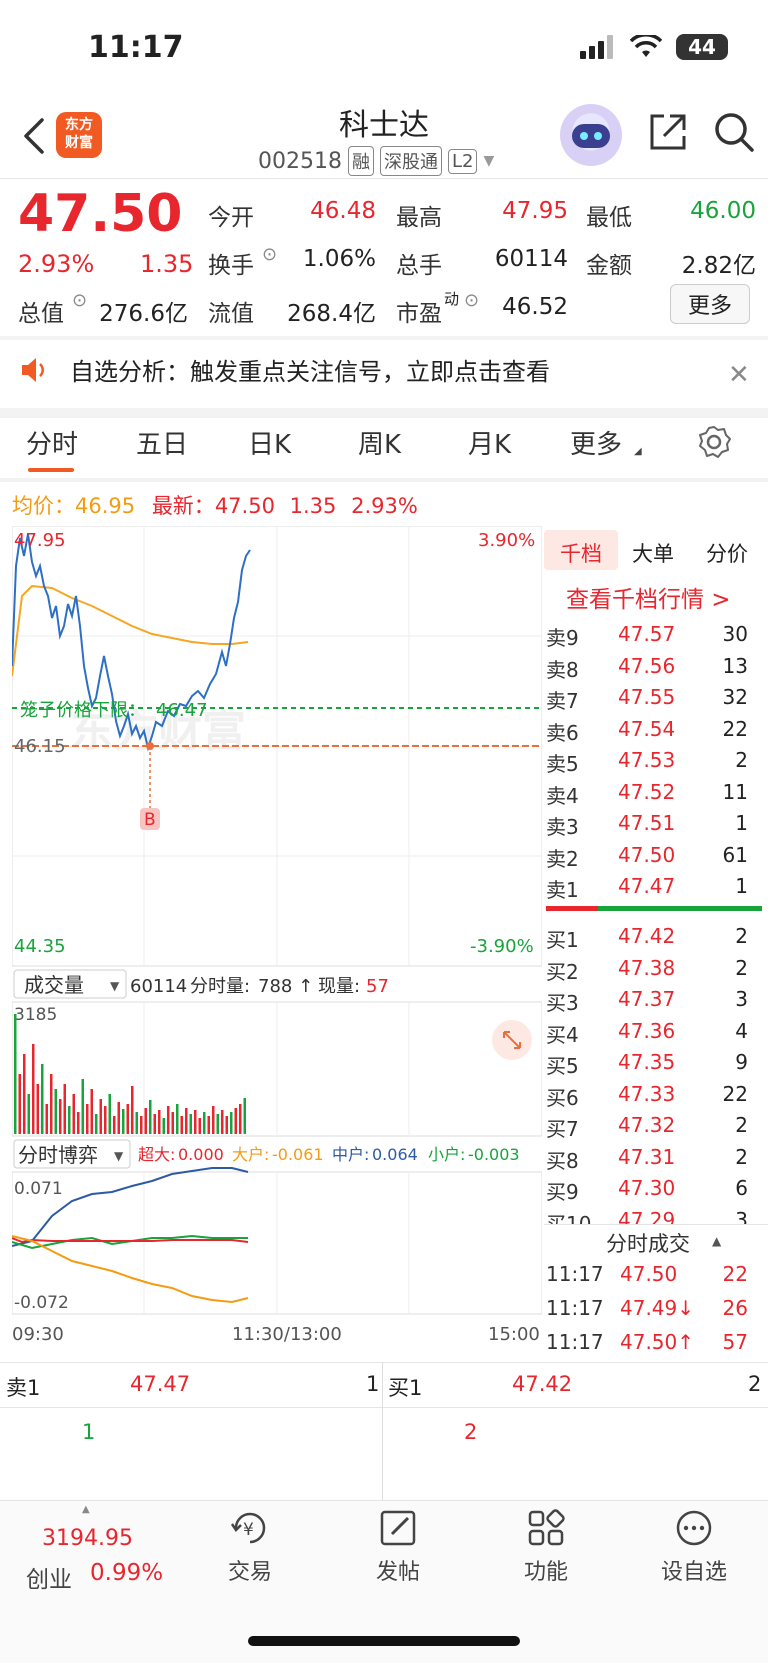 Image resolution: width=768 pixels, height=1663 pixels. I want to click on ask-label: 卖4, so click(562, 795).